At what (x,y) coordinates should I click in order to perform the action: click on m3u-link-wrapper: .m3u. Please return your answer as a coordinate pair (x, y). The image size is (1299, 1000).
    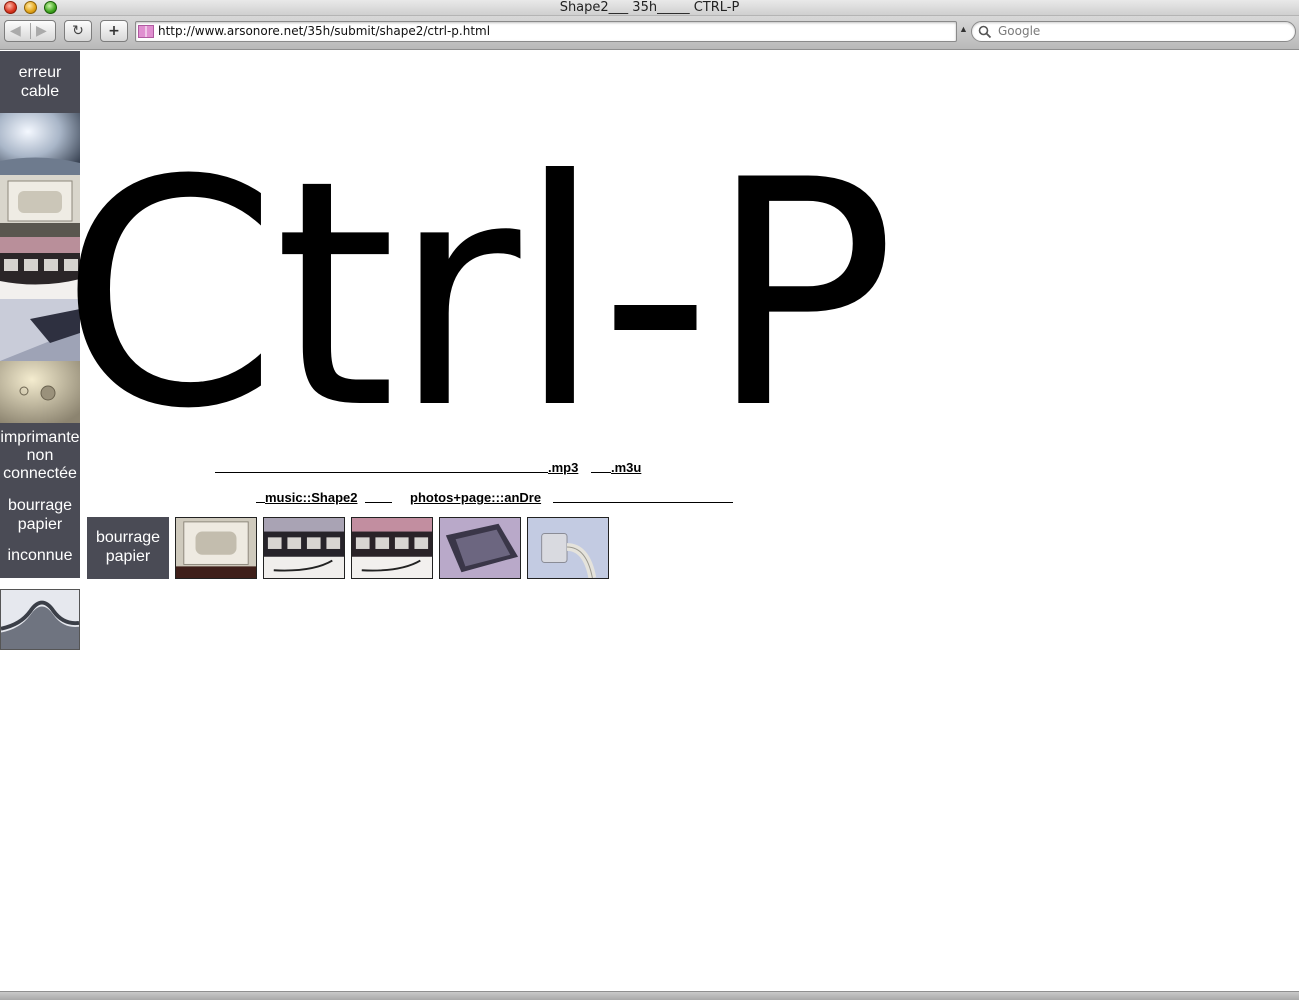
    Looking at the image, I should click on (626, 467).